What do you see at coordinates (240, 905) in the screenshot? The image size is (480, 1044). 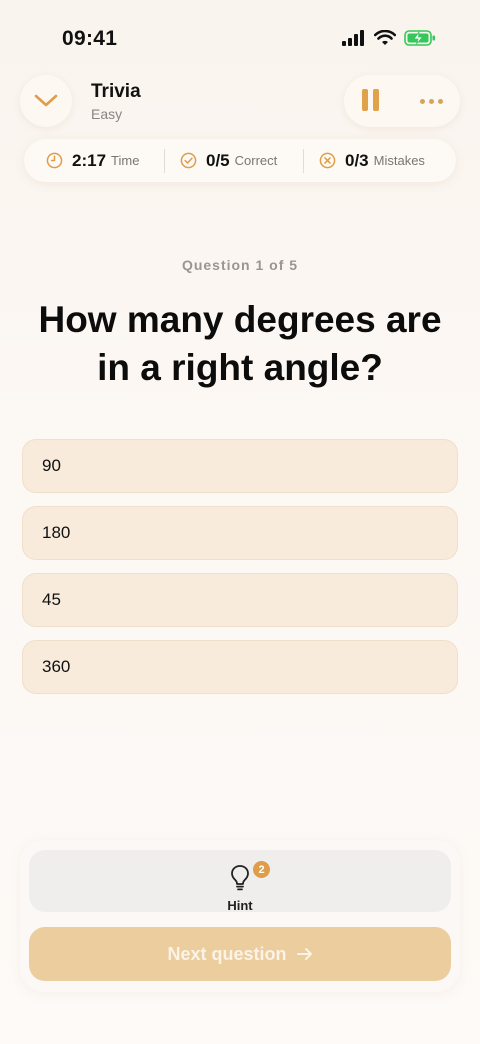 I see `hint-label: Hint` at bounding box center [240, 905].